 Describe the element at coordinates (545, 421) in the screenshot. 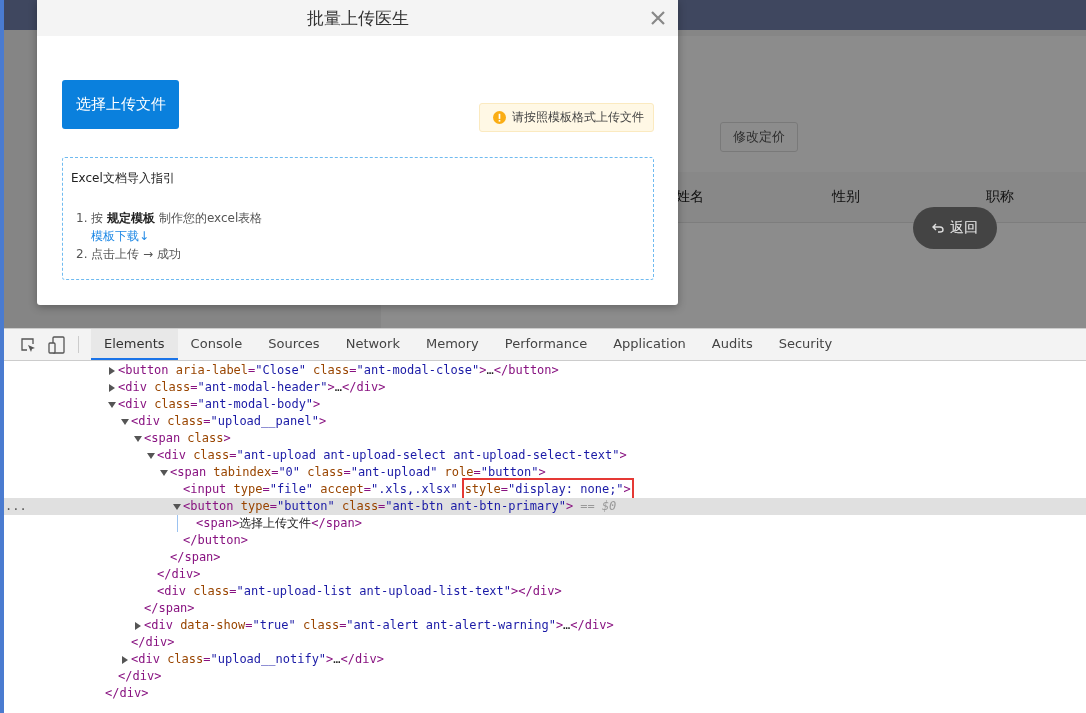

I see `dom-row: <div class="upload__panel">` at that location.